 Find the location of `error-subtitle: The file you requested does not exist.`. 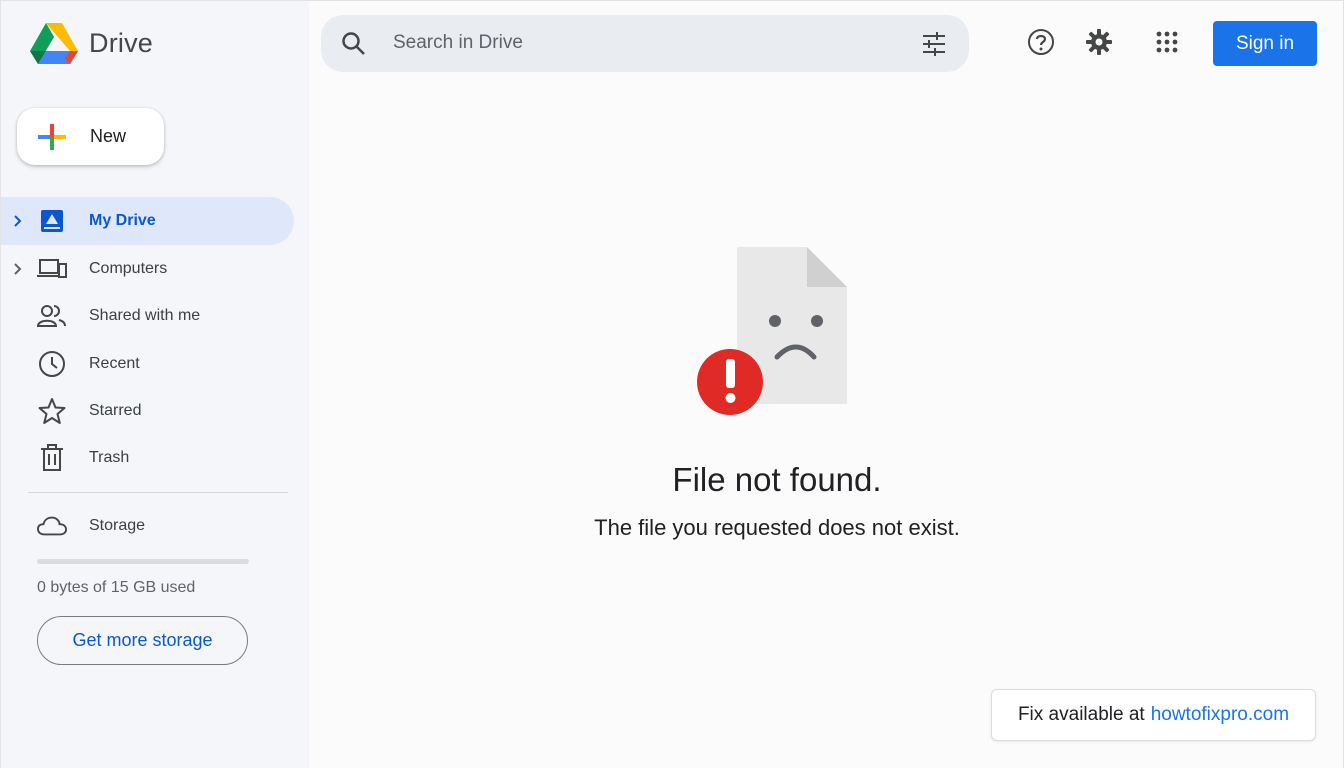

error-subtitle: The file you requested does not exist. is located at coordinates (777, 527).